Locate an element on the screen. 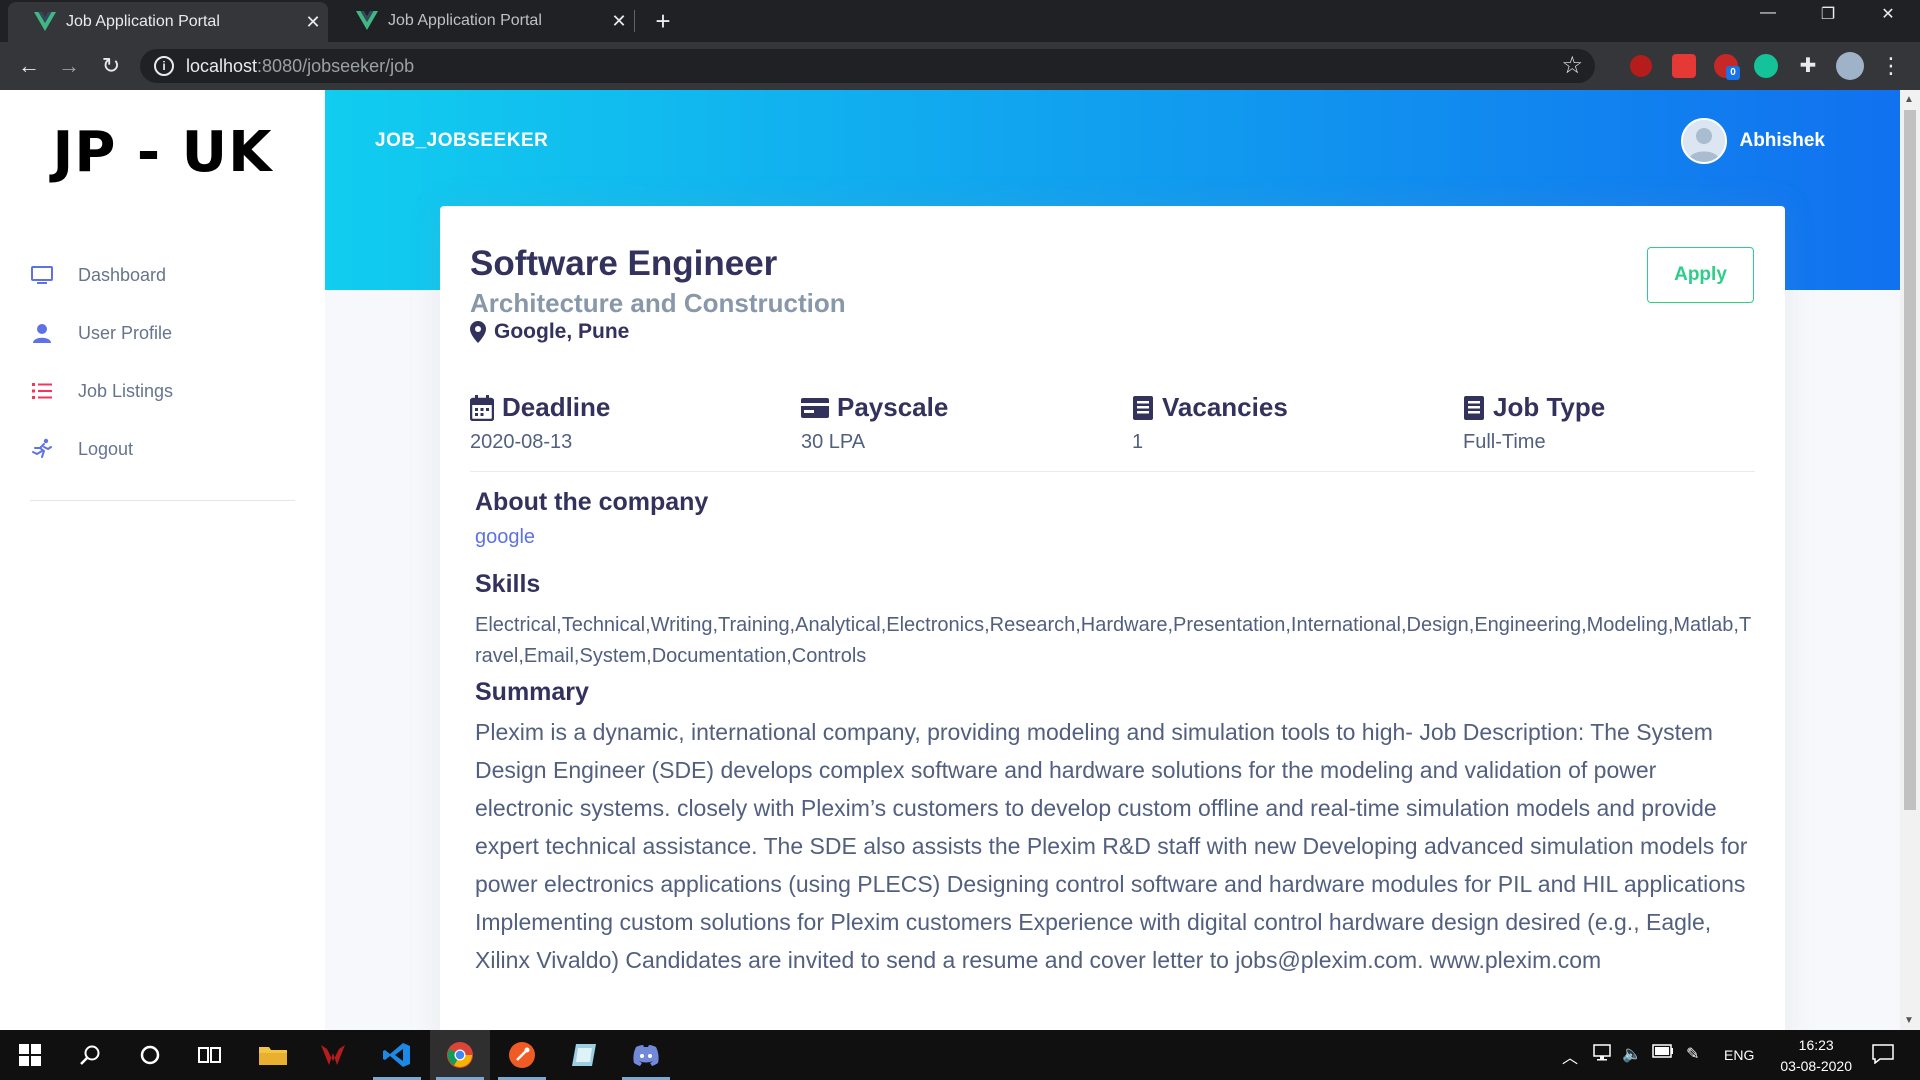  stat-payscale: Payscale 30 LPA is located at coordinates (951, 423).